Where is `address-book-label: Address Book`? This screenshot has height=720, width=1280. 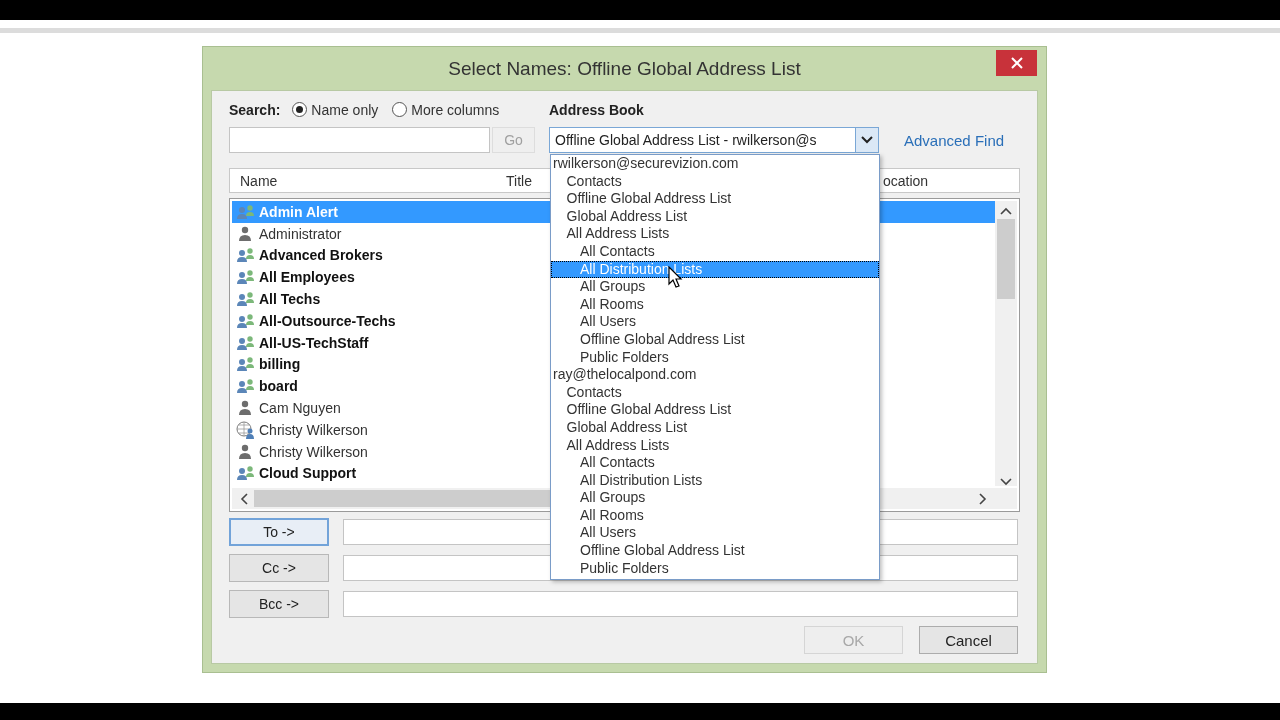 address-book-label: Address Book is located at coordinates (597, 109).